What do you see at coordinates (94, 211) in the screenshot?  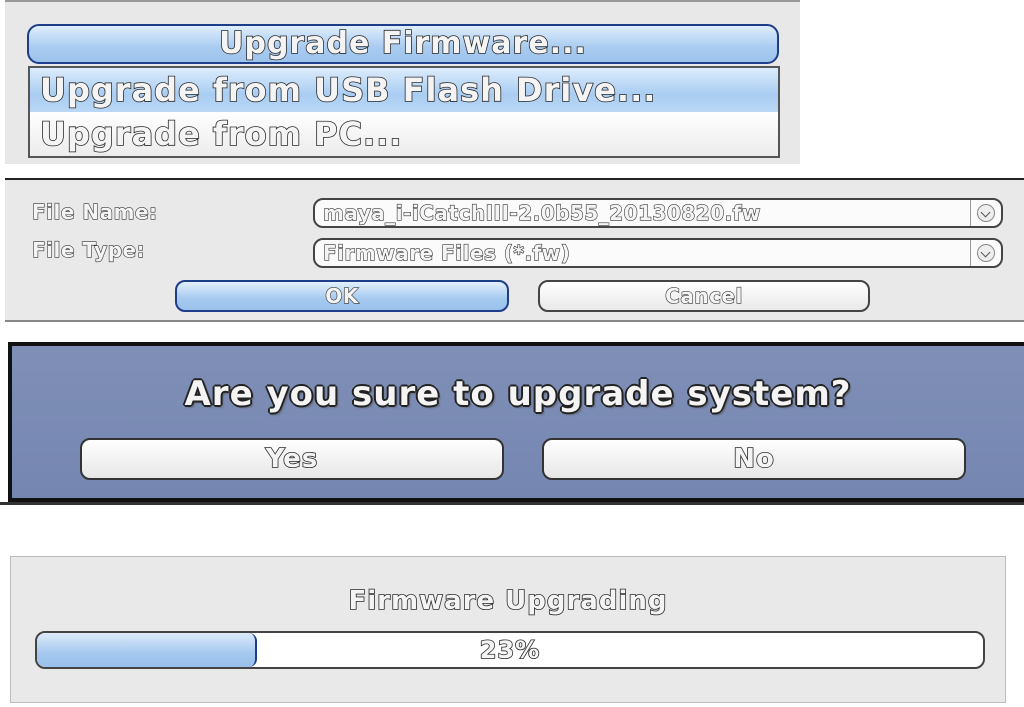 I see `file-name-label: File Name:` at bounding box center [94, 211].